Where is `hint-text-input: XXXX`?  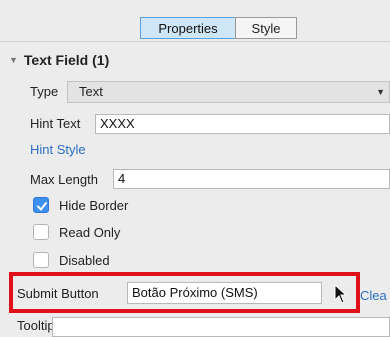
hint-text-input: XXXX is located at coordinates (242, 124).